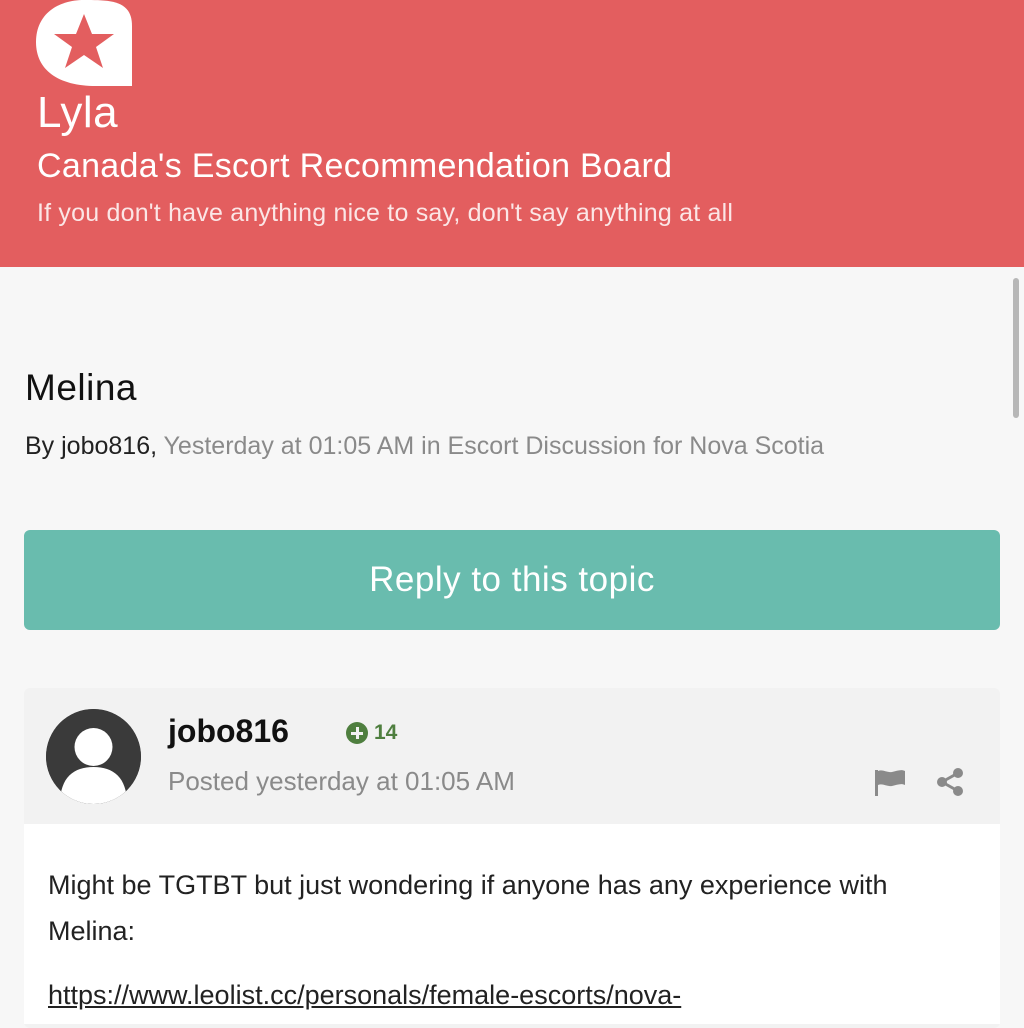 The width and height of the screenshot is (1024, 1028). What do you see at coordinates (355, 166) in the screenshot?
I see `board-title: Canada's Escort Recommendation Board` at bounding box center [355, 166].